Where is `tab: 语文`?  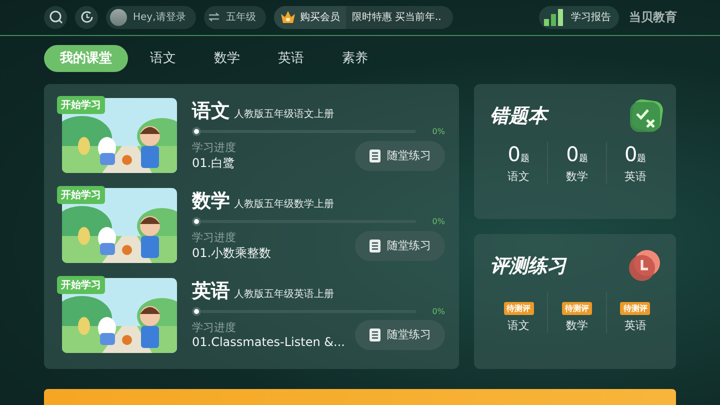
tab: 语文 is located at coordinates (163, 58).